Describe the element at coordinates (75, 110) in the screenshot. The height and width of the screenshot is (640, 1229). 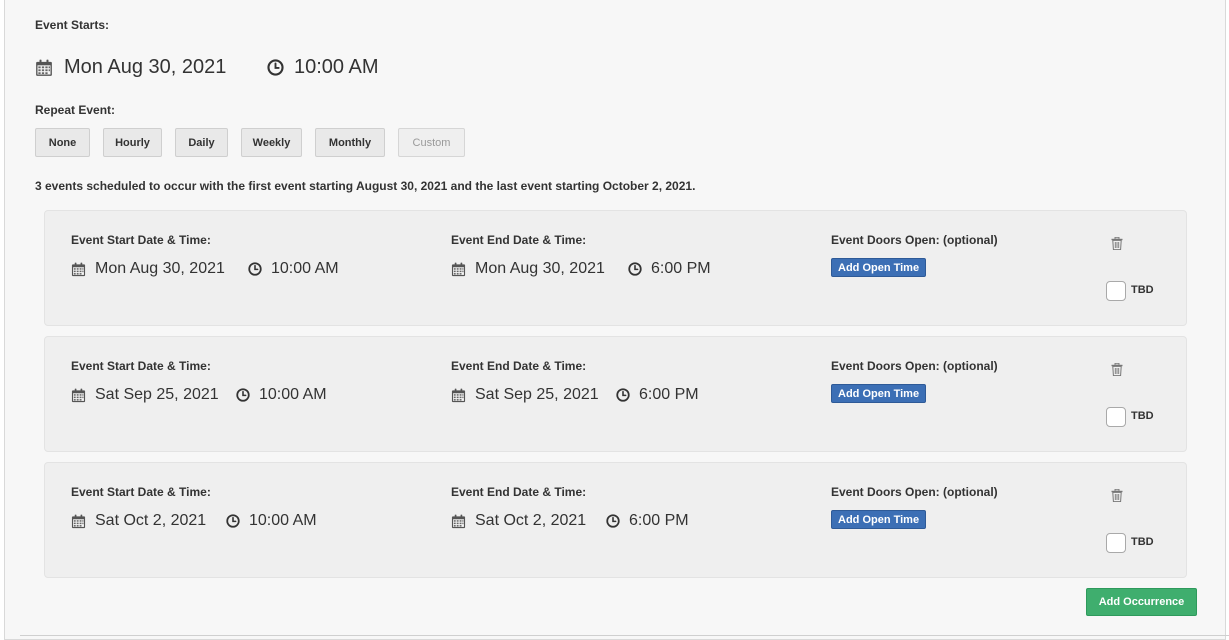
I see `repeat-event-label: Repeat Event:` at that location.